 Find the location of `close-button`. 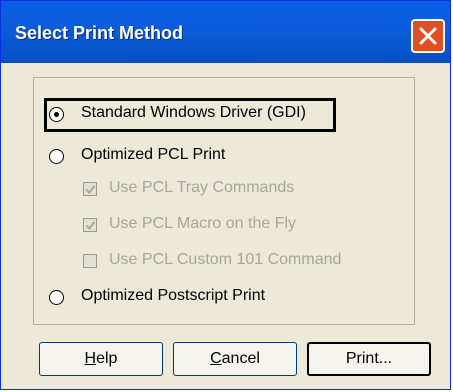

close-button is located at coordinates (428, 36).